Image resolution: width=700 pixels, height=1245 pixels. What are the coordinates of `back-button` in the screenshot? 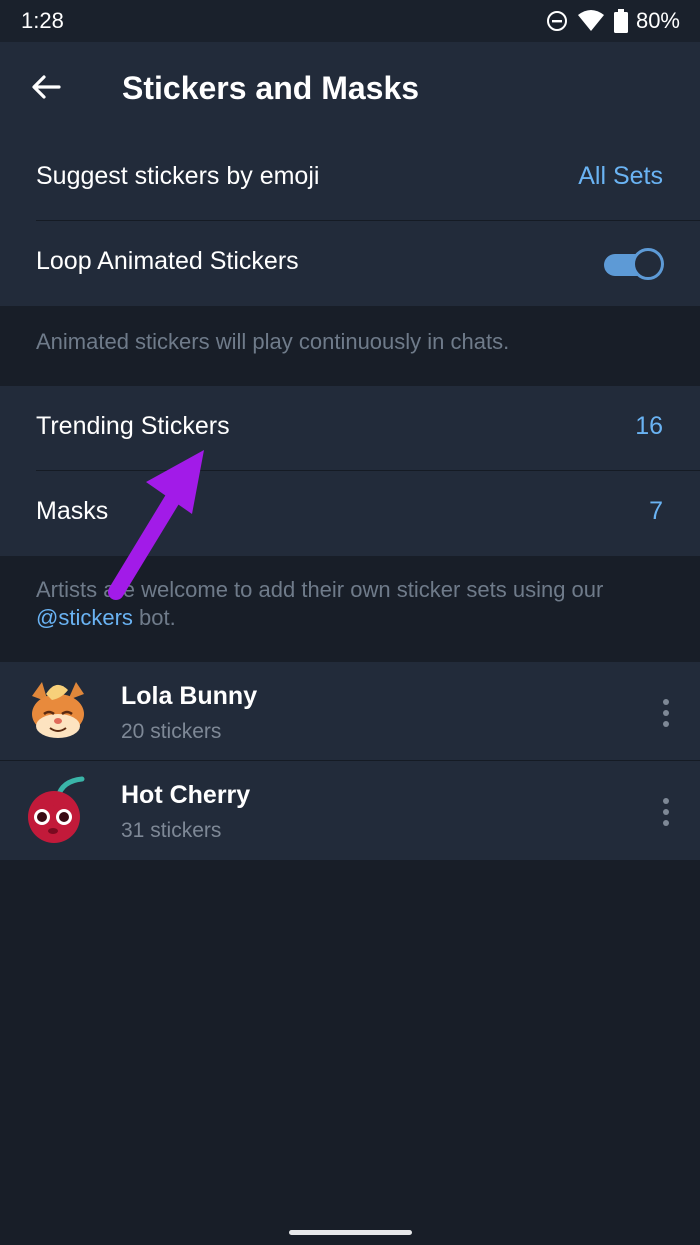 It's located at (46, 89).